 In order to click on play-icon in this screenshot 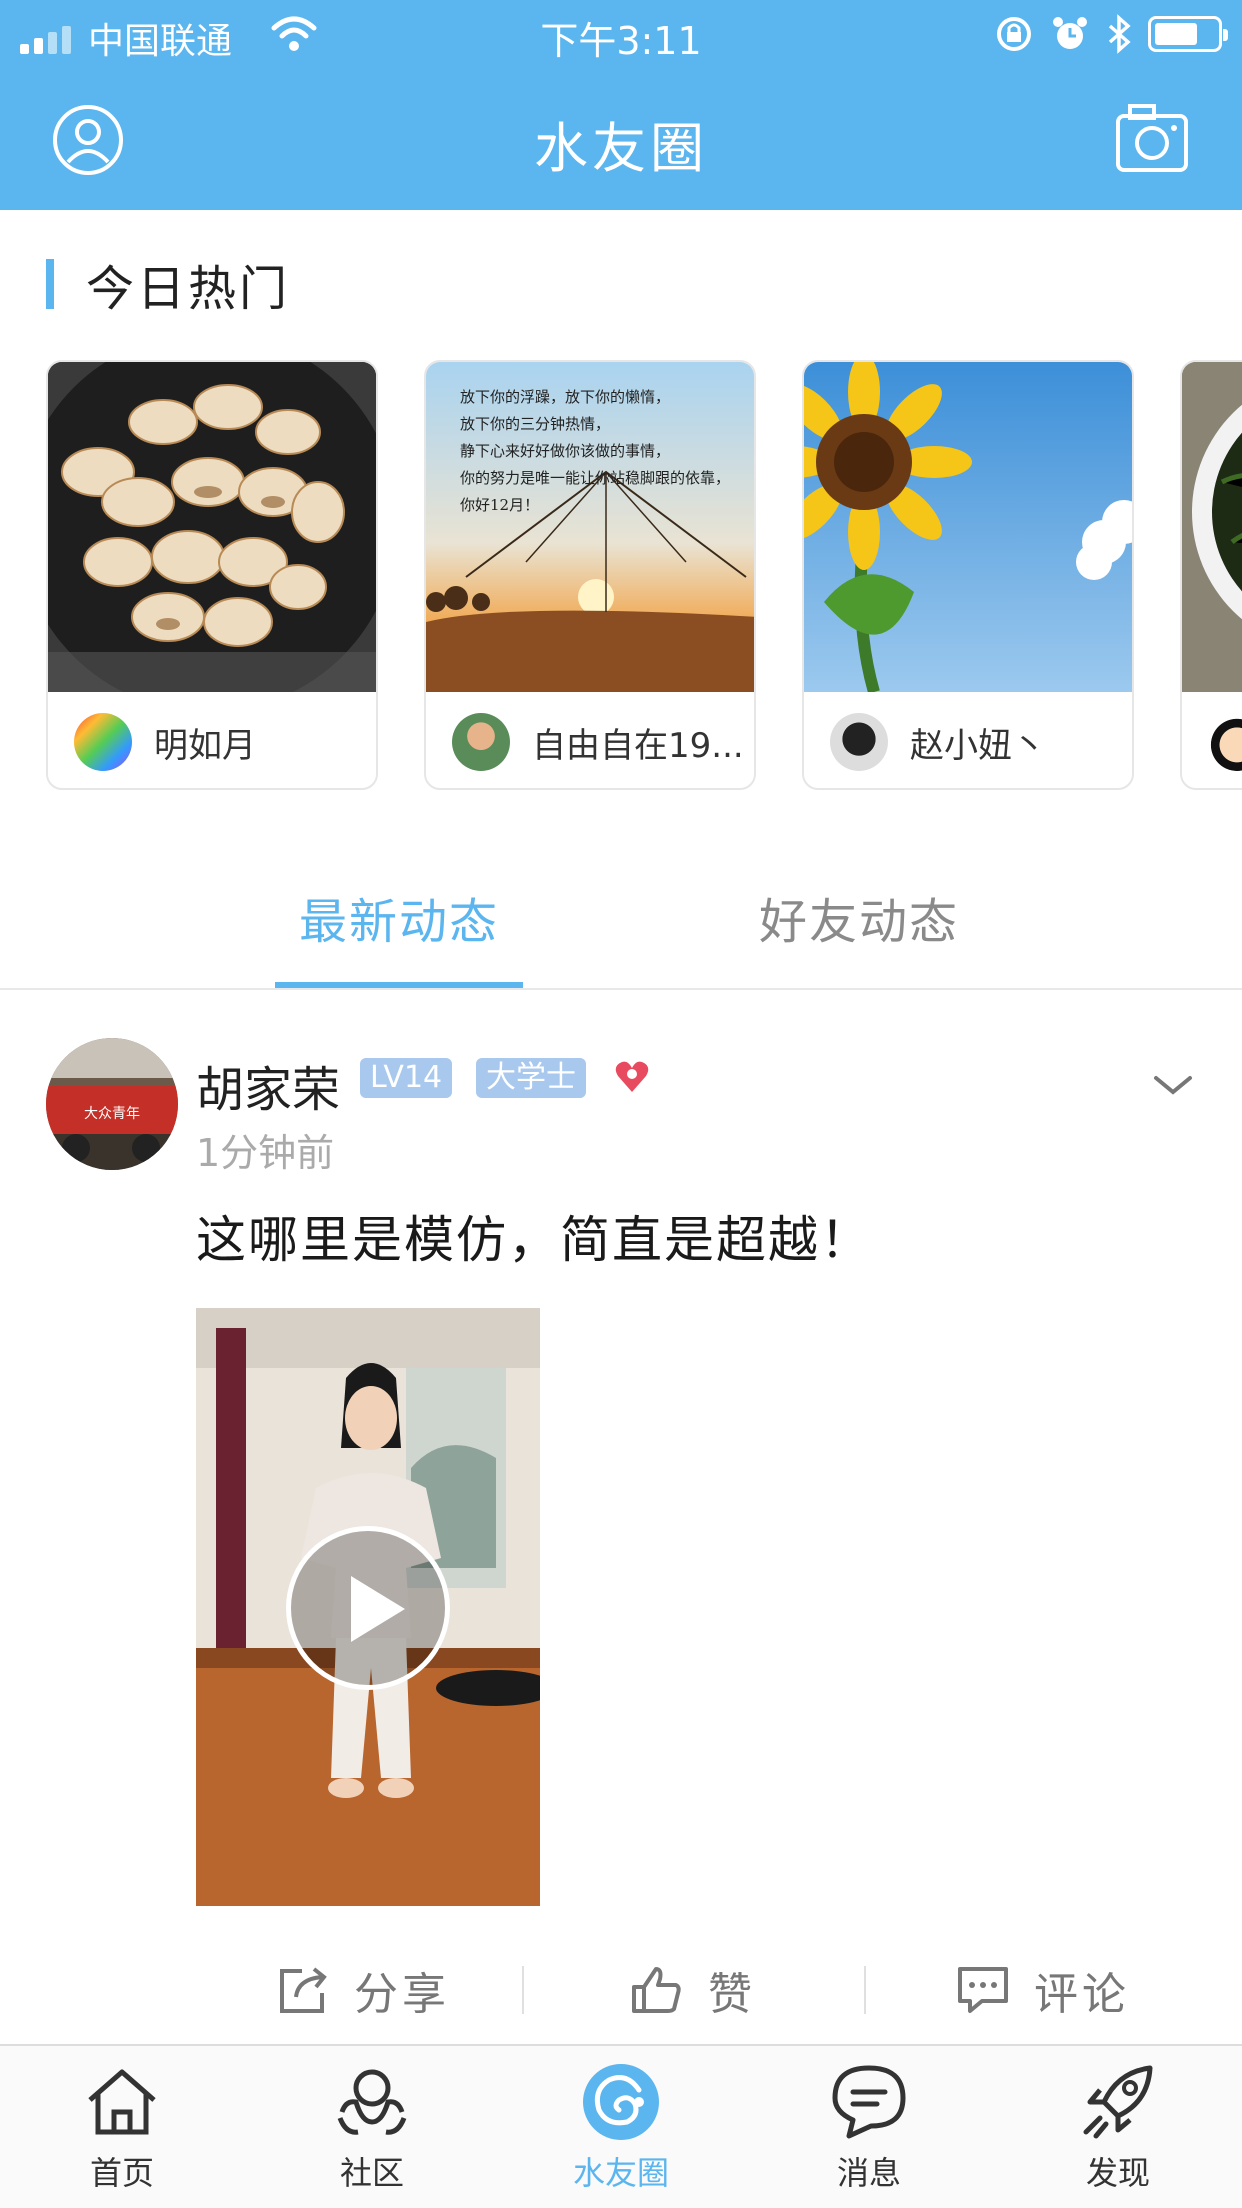, I will do `click(368, 1608)`.